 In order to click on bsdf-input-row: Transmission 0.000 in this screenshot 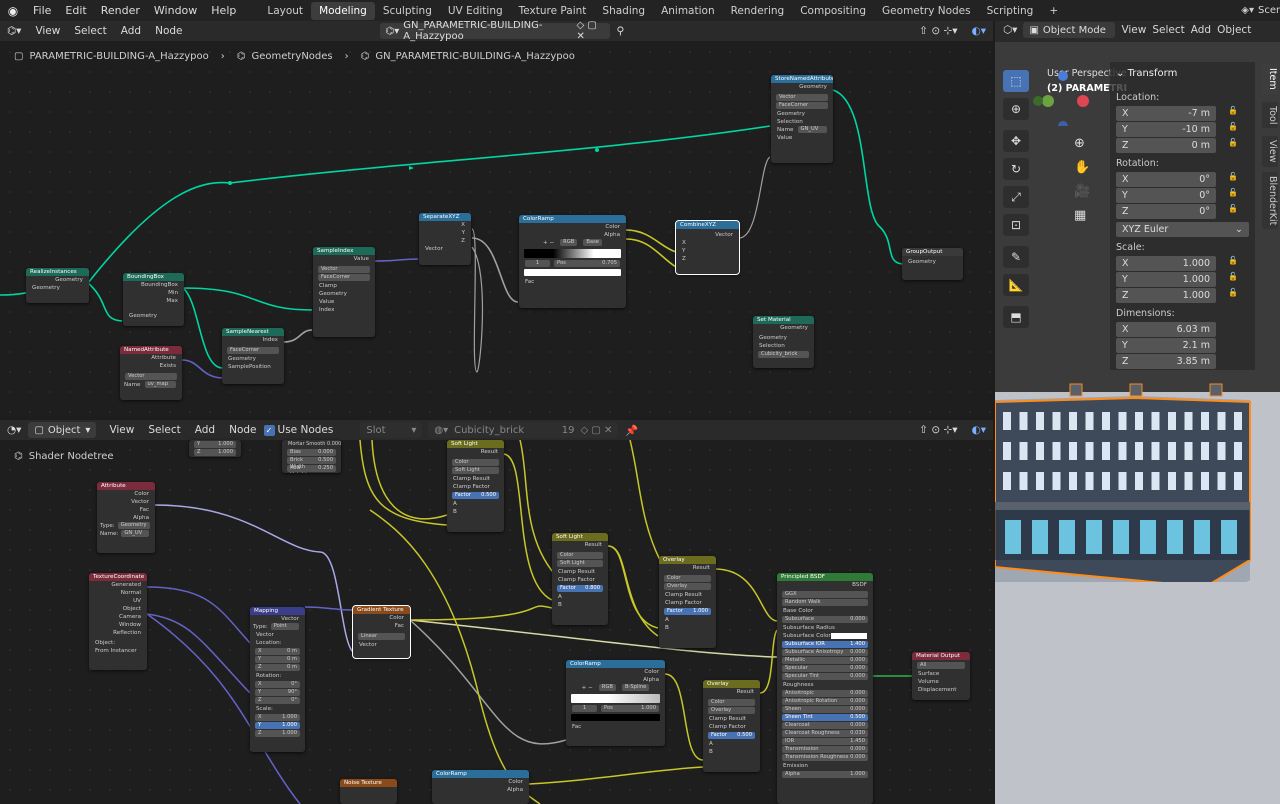, I will do `click(825, 749)`.